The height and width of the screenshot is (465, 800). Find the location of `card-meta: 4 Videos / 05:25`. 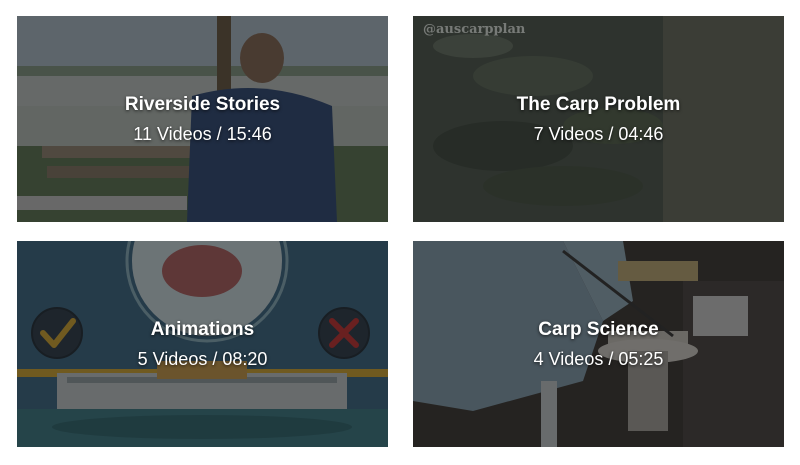

card-meta: 4 Videos / 05:25 is located at coordinates (598, 358).